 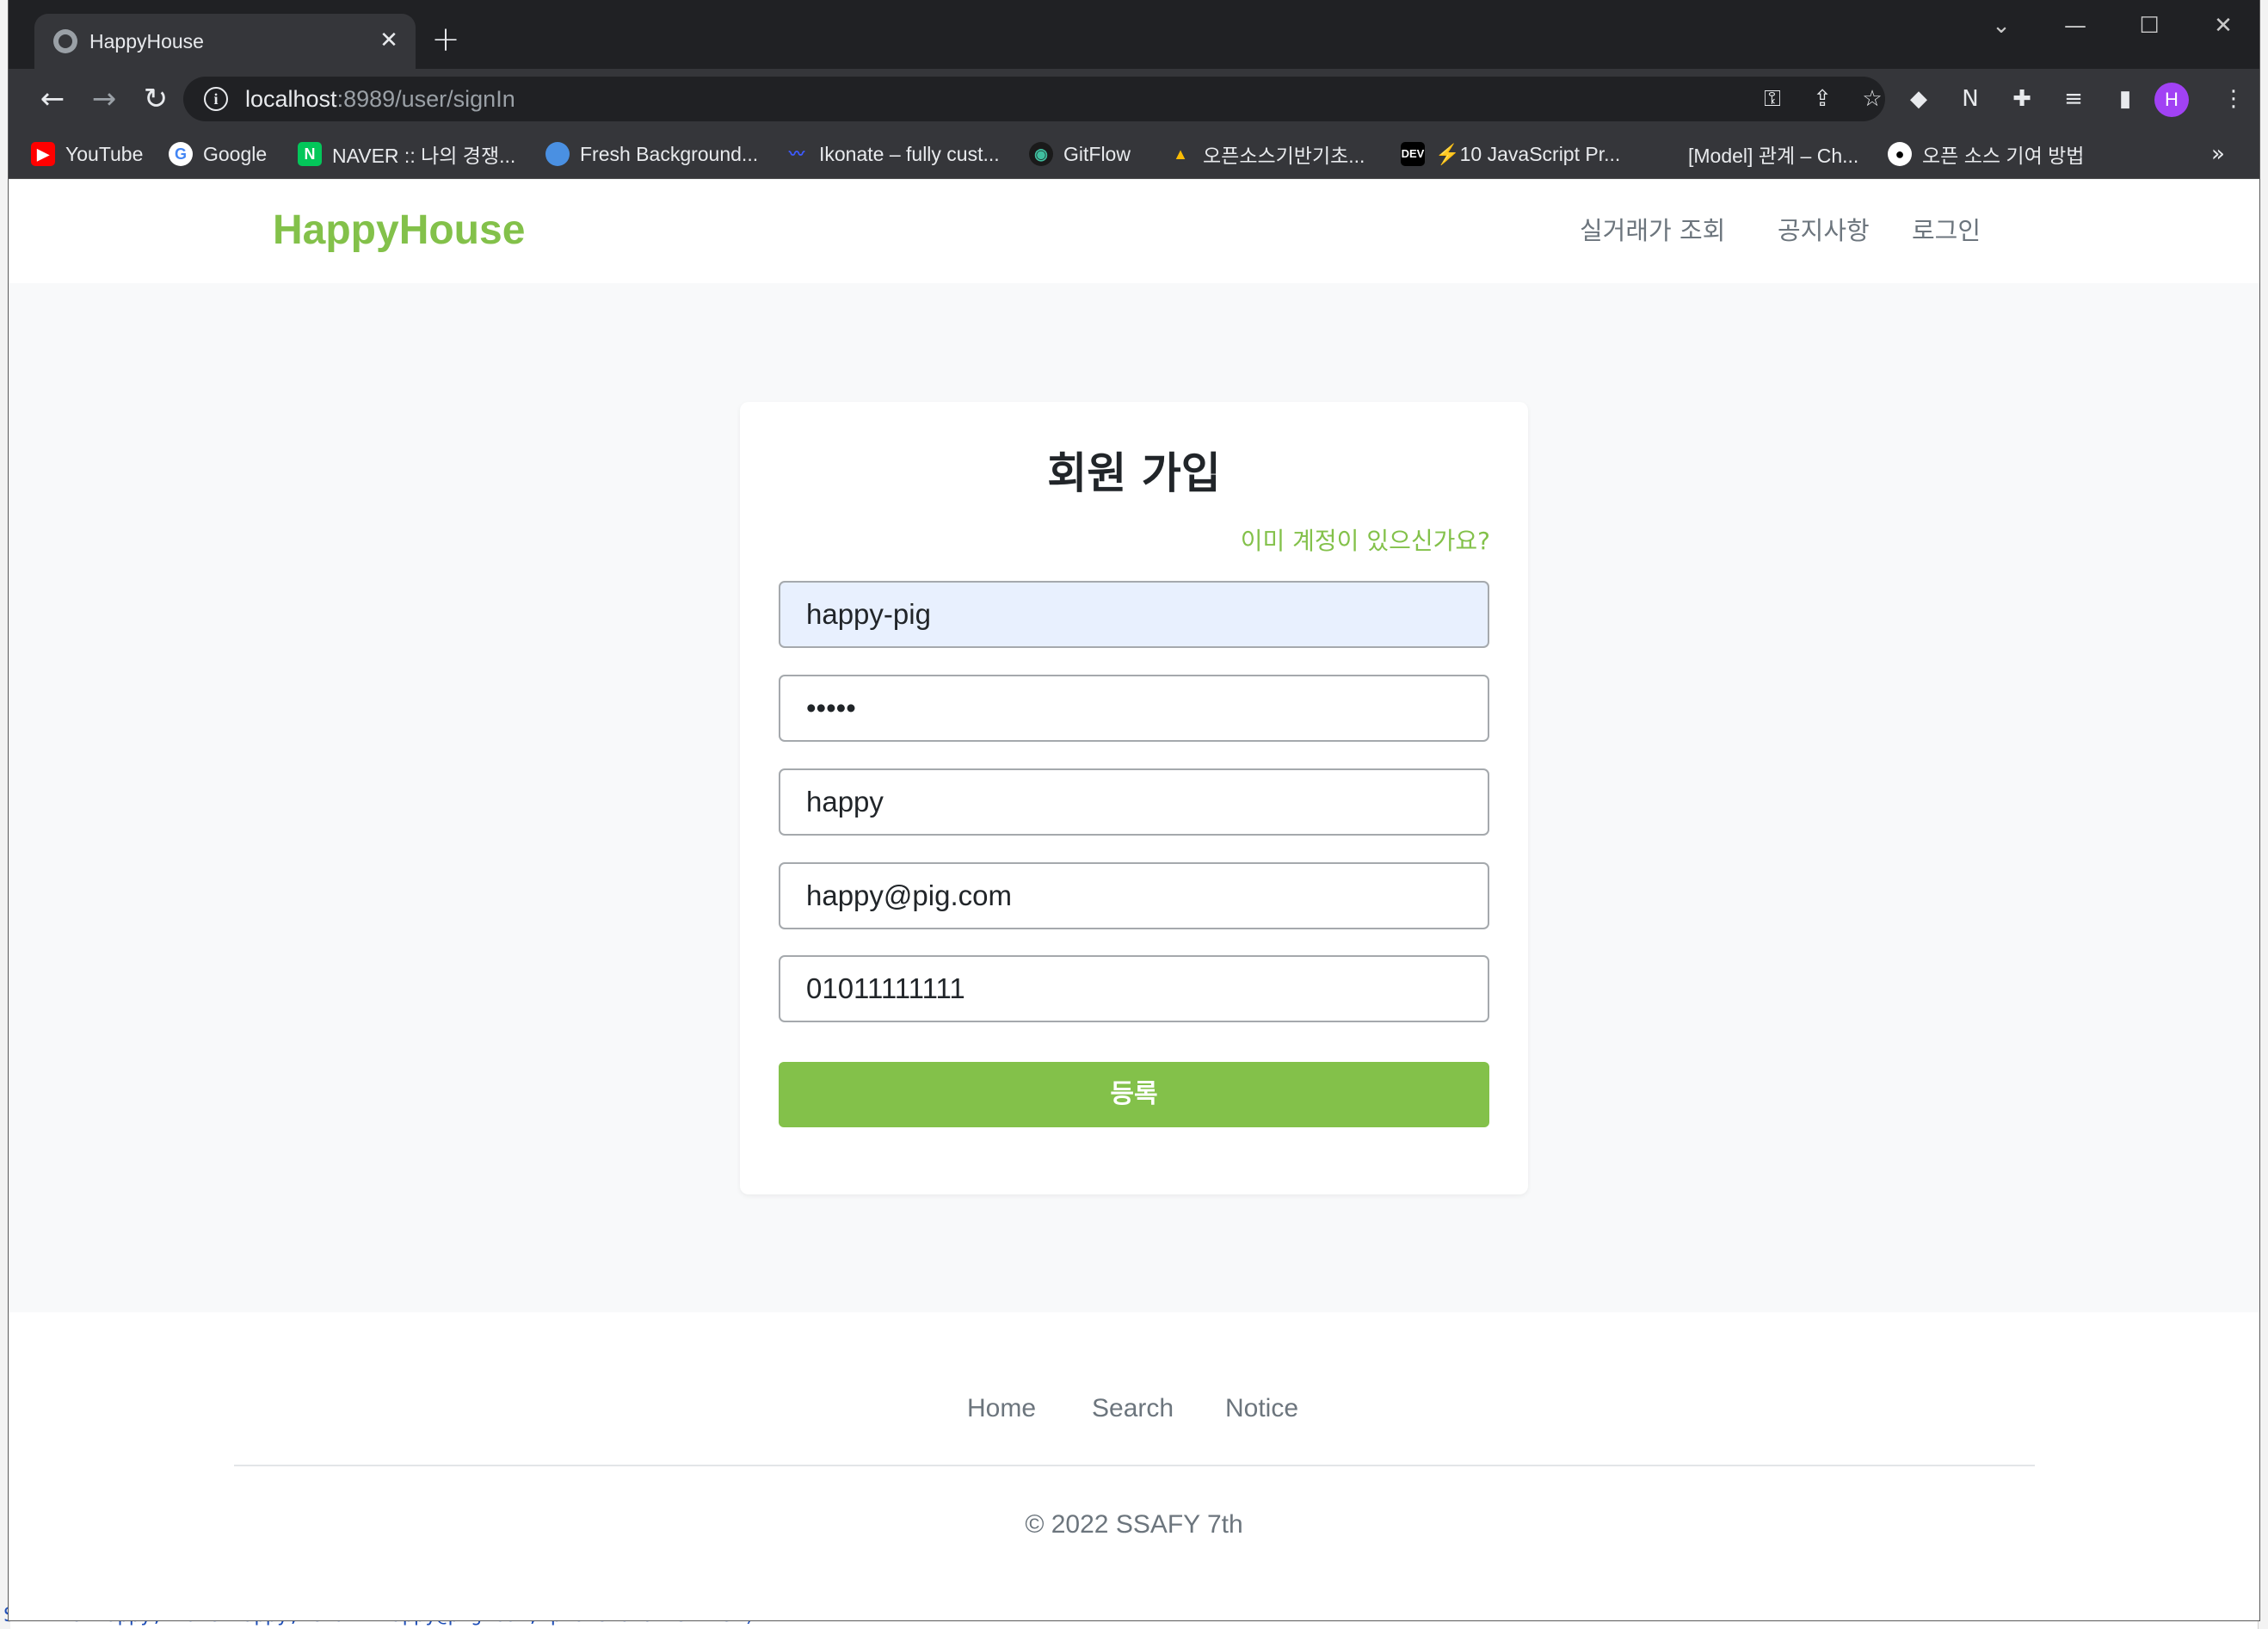 What do you see at coordinates (1873, 99) in the screenshot?
I see `bookmark-star-icon: ☆` at bounding box center [1873, 99].